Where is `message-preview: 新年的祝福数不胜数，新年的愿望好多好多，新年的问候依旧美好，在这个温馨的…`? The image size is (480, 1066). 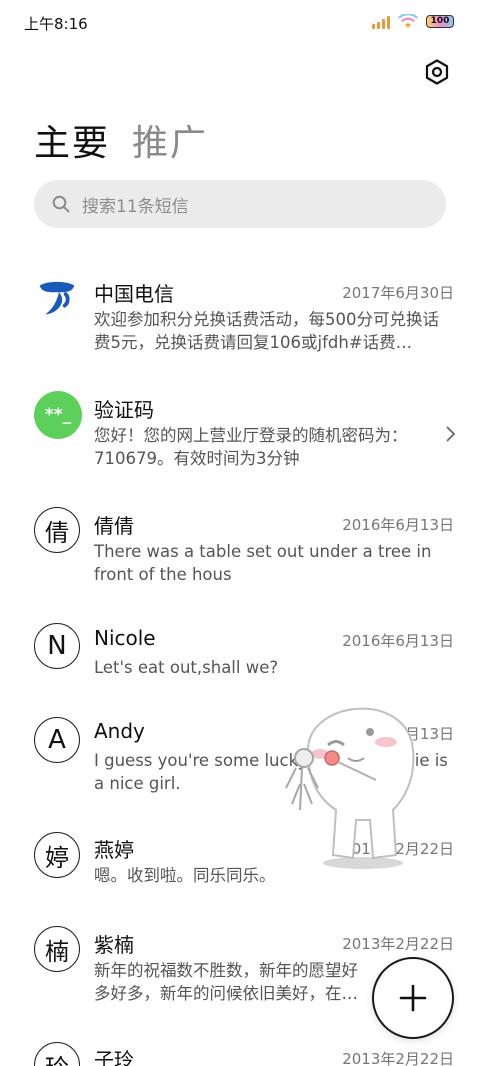
message-preview: 新年的祝福数不胜数，新年的愿望好多好多，新年的问候依旧美好，在这个温馨的… is located at coordinates (226, 982).